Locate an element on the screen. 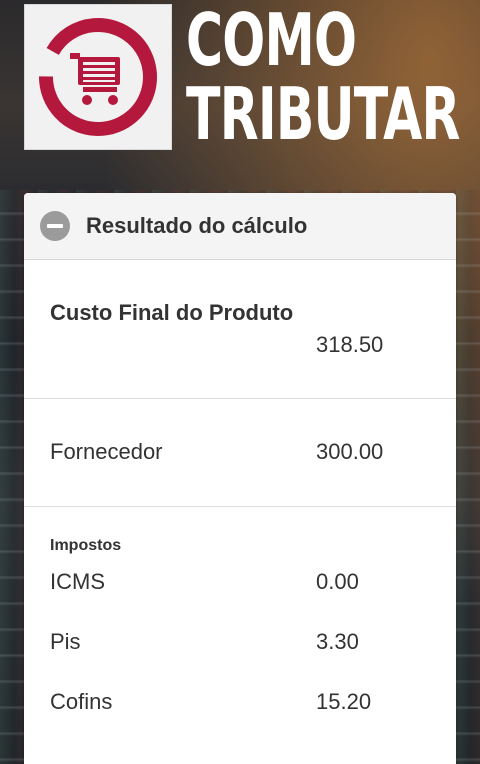  brand-title: COMO TRIBUTAR is located at coordinates (333, 75).